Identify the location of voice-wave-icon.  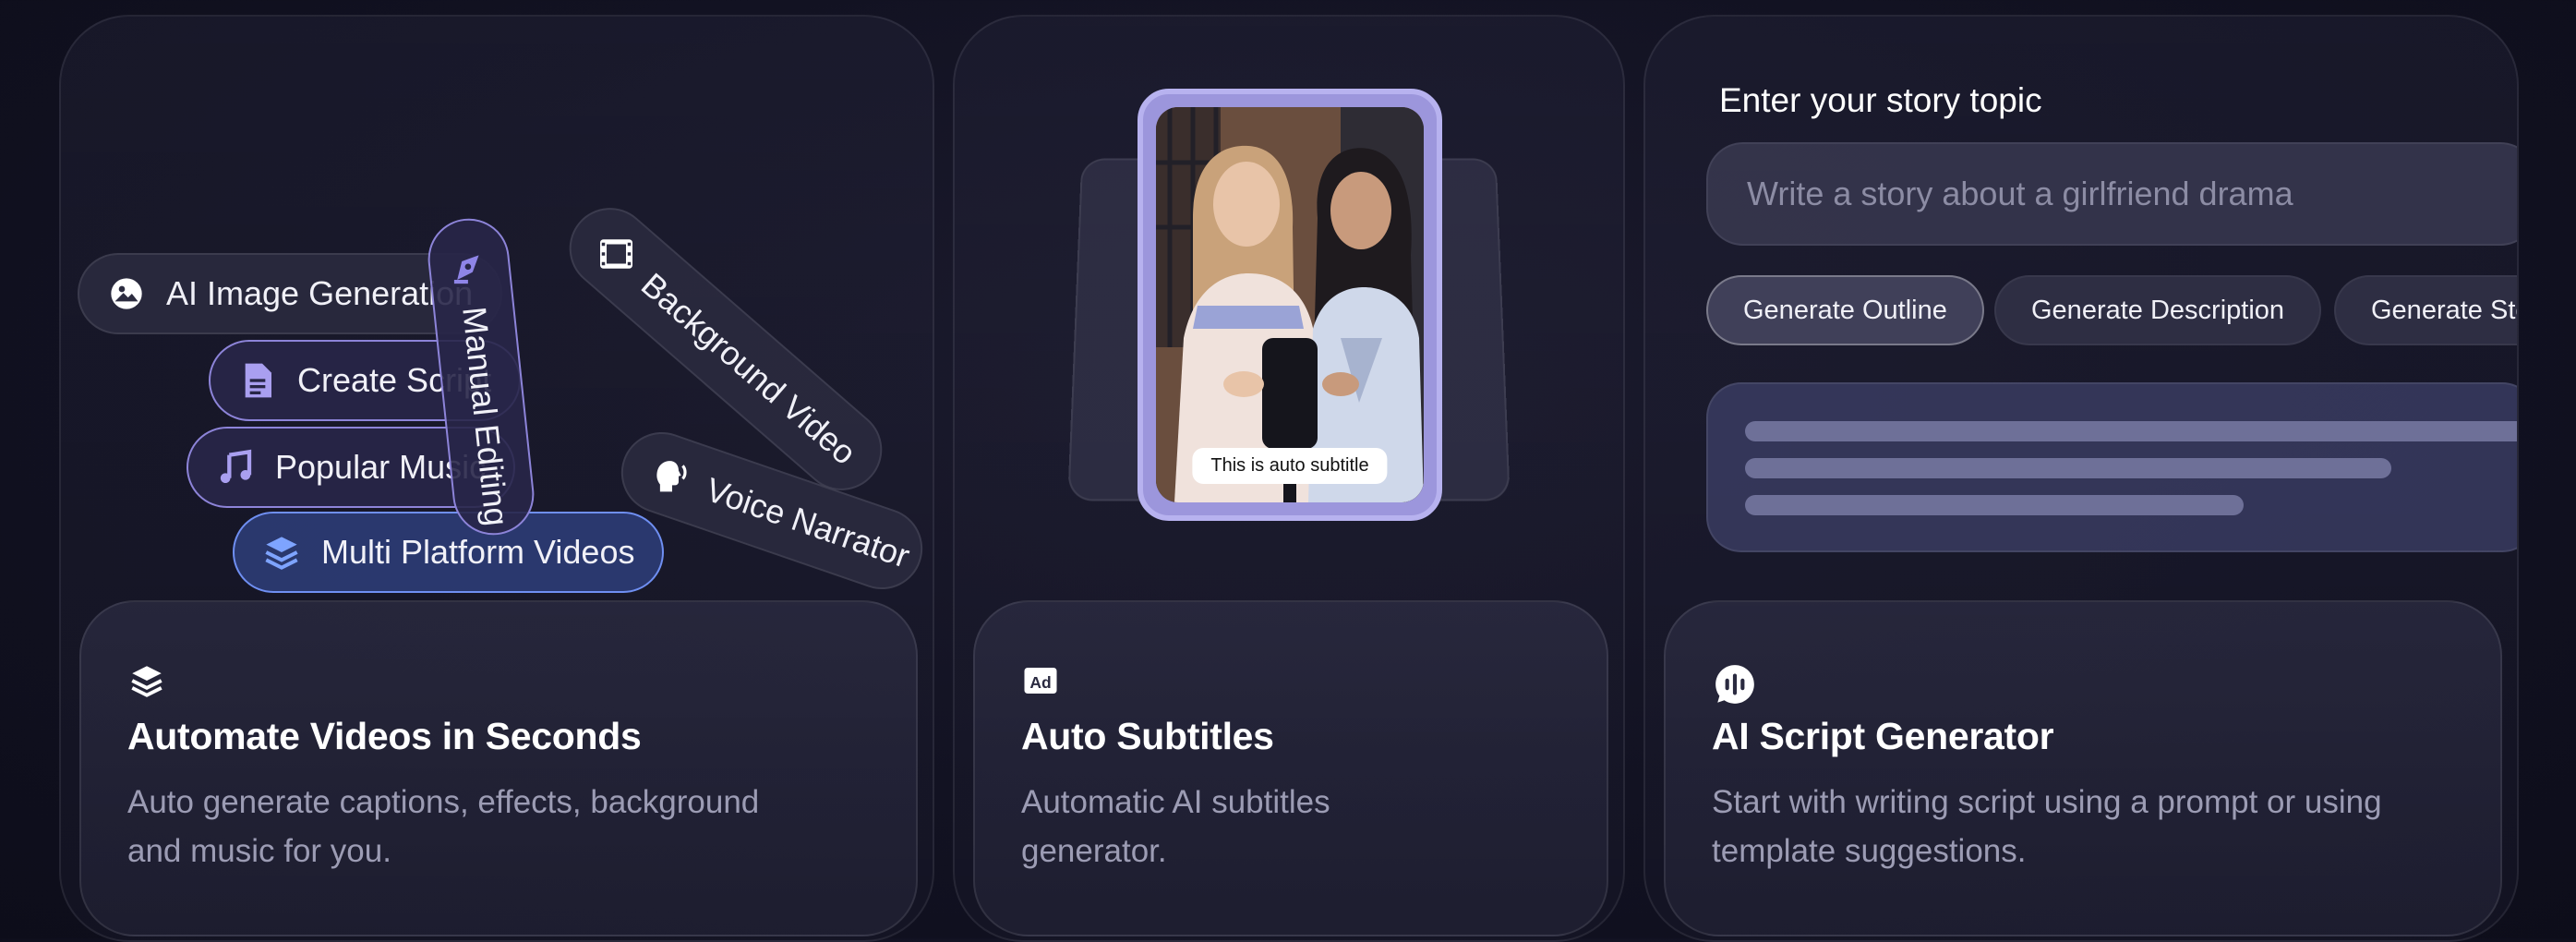
(1733, 682).